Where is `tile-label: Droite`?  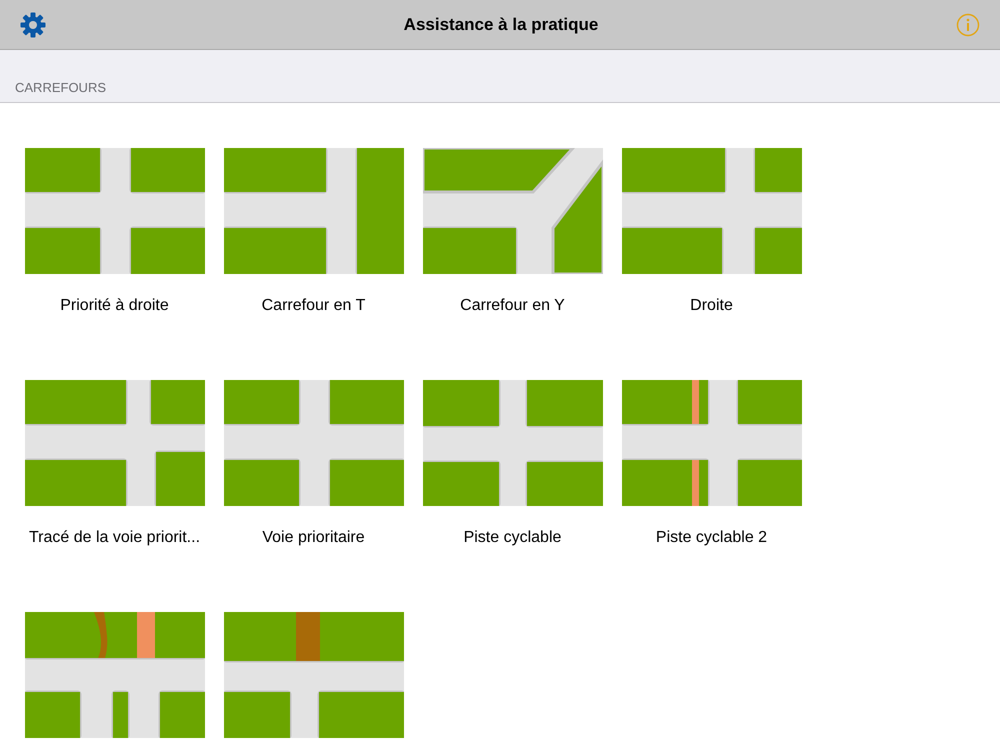
tile-label: Droite is located at coordinates (711, 306).